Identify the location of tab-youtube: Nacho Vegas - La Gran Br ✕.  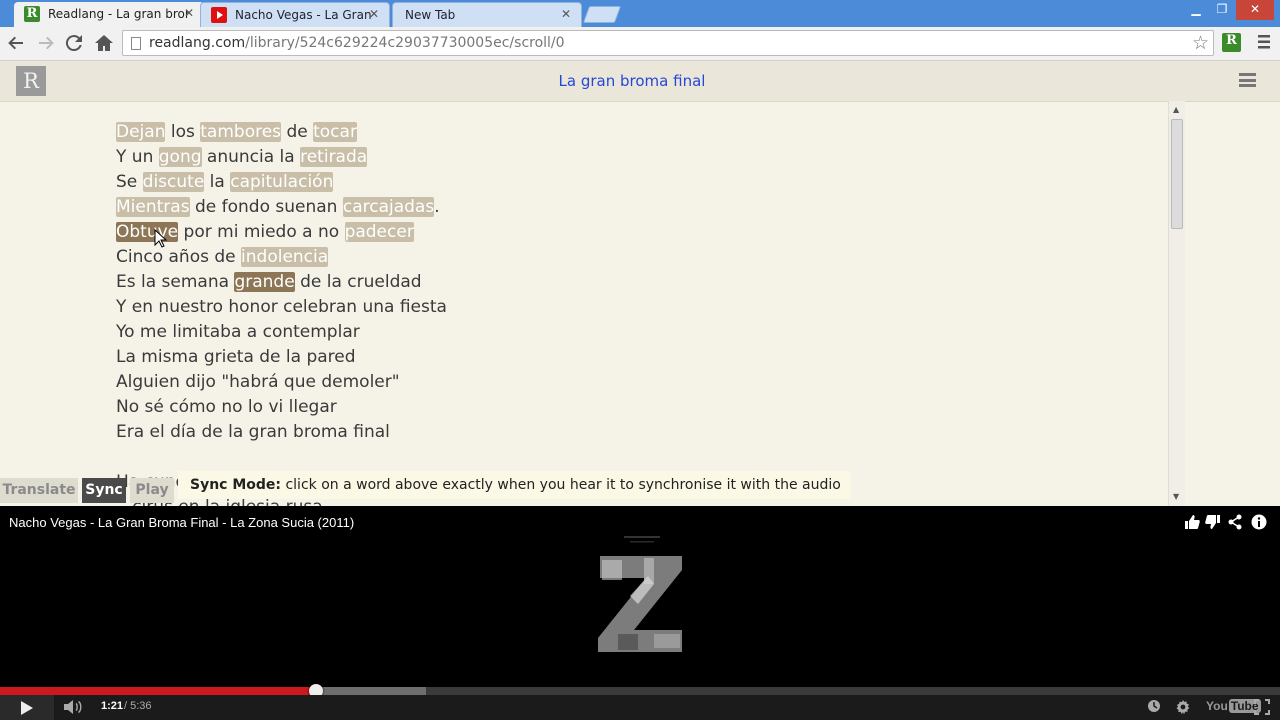
(295, 14).